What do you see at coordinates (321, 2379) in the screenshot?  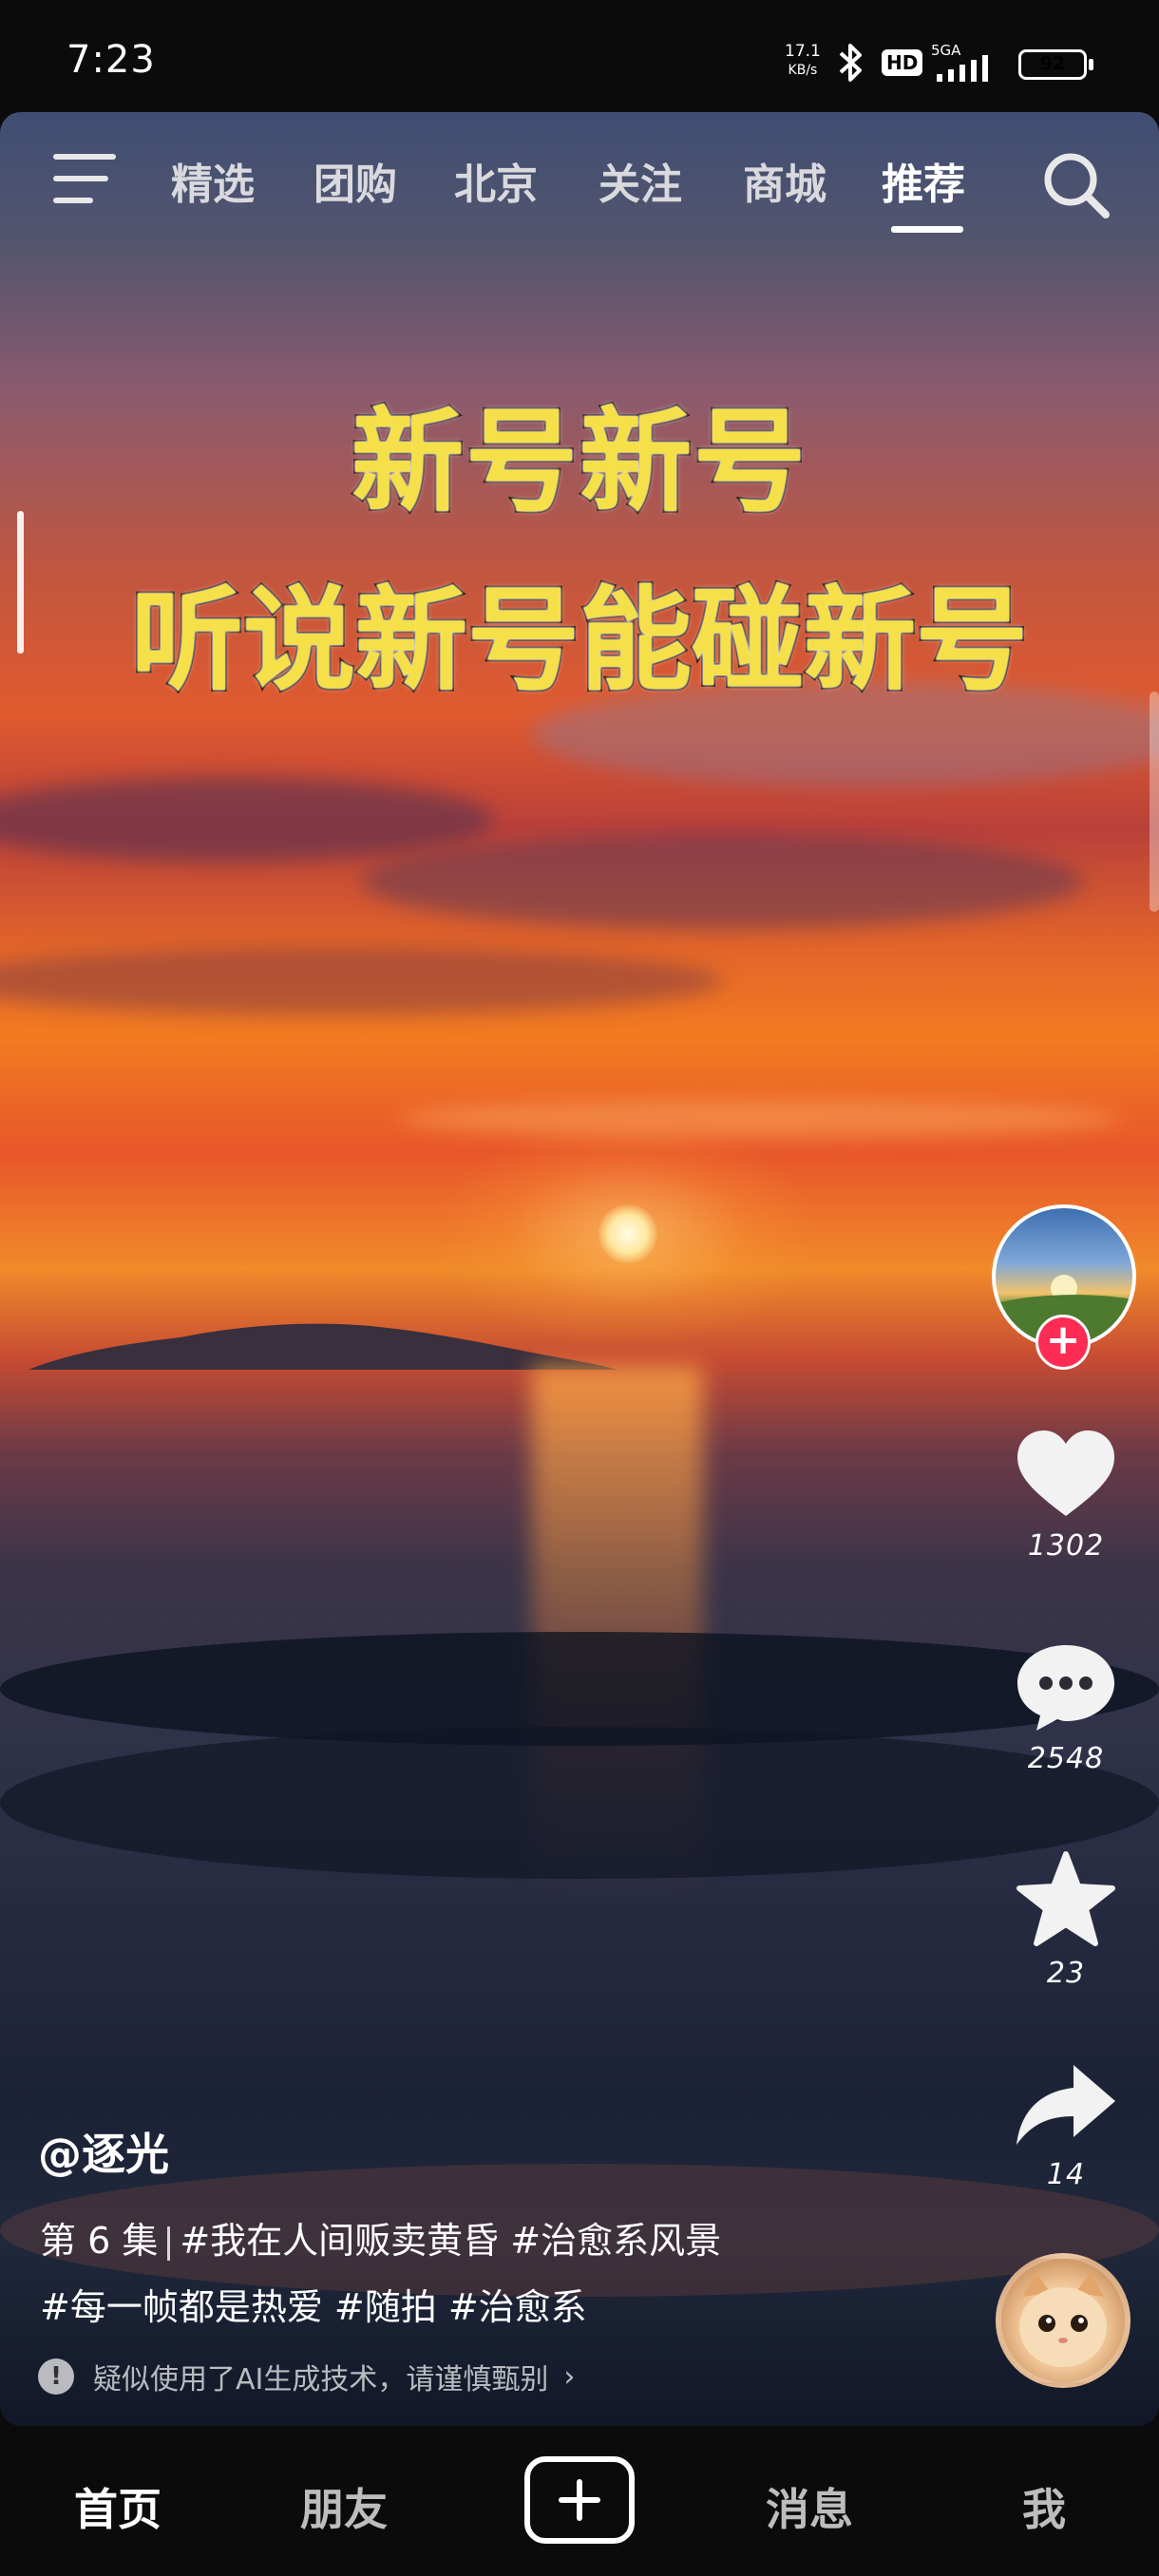 I see `ai-notice-text: 疑似使用了AI生成技术，请谨慎甄别` at bounding box center [321, 2379].